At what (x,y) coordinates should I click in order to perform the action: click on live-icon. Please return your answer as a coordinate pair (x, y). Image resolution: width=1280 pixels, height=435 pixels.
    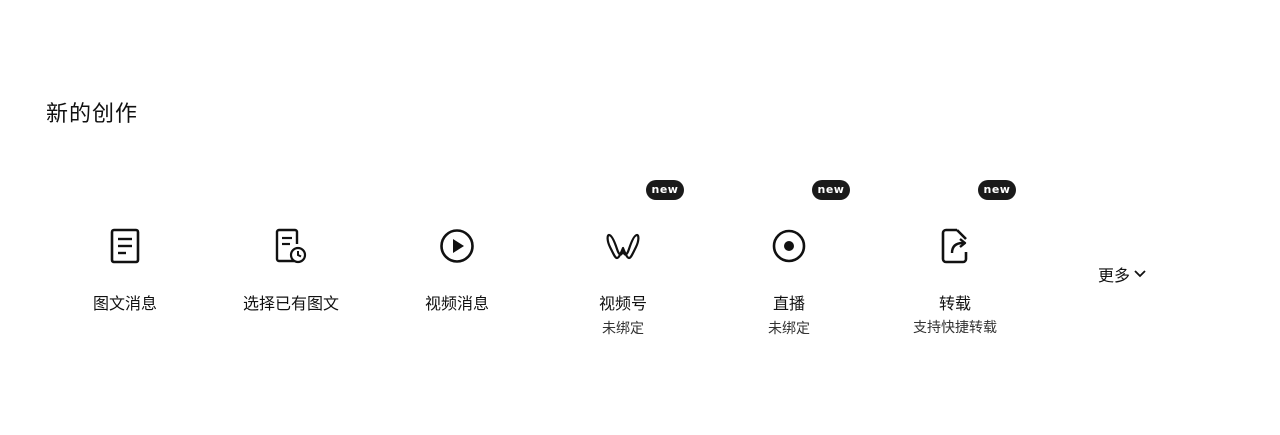
    Looking at the image, I should click on (789, 246).